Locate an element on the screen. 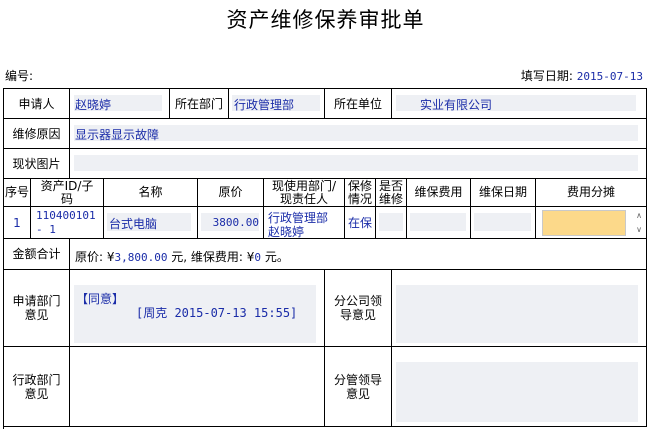 This screenshot has height=429, width=651. th-asset-id: 资产ID/子码 is located at coordinates (67, 193).